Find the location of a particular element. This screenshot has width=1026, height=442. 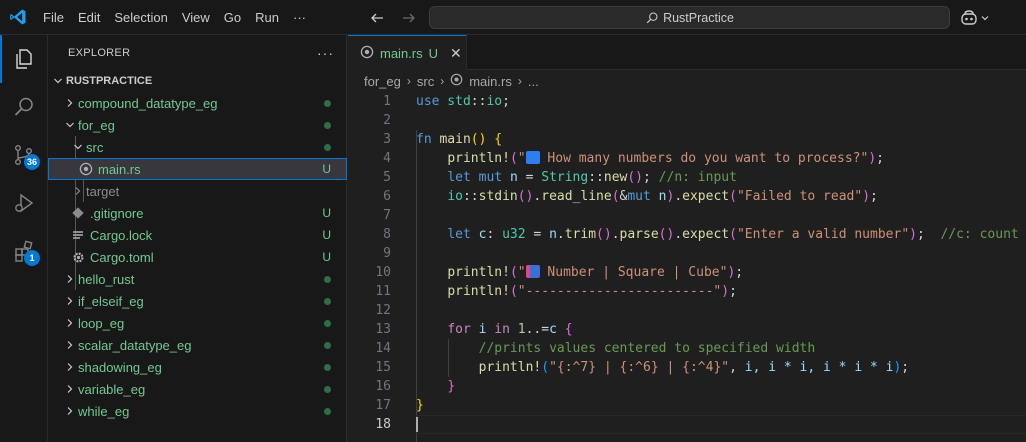

tab-label: main.rs is located at coordinates (401, 53).